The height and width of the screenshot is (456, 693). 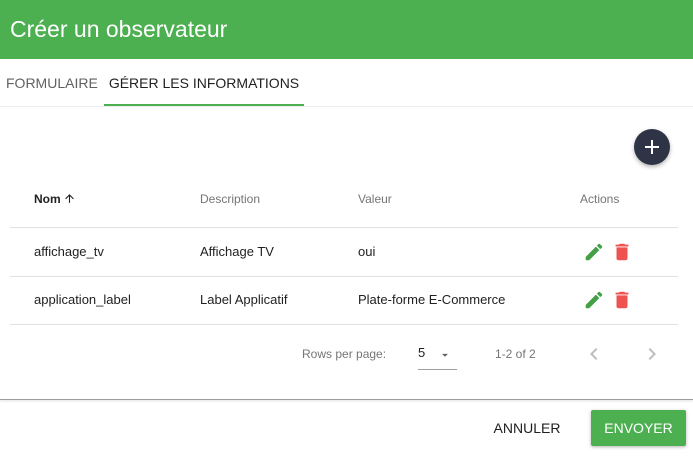 I want to click on add-info-button, so click(x=652, y=147).